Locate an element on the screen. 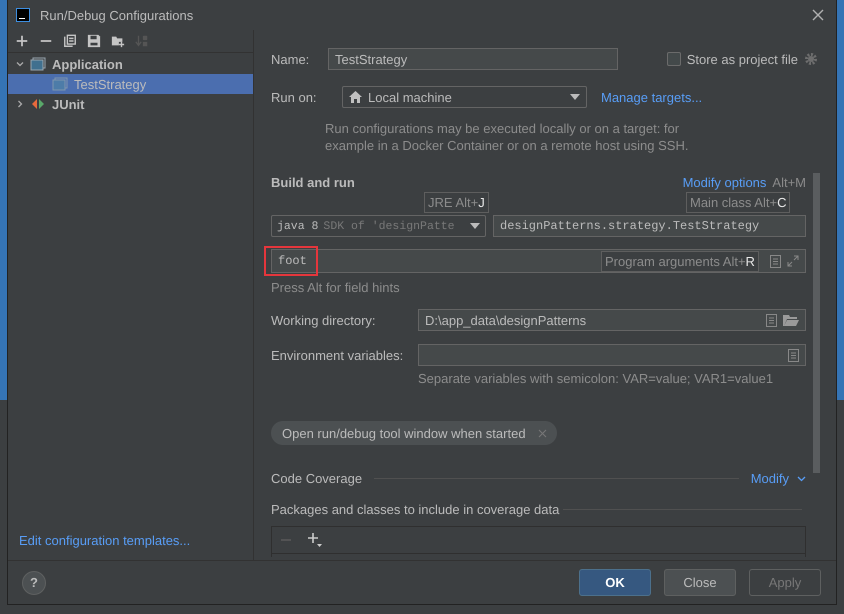 Image resolution: width=844 pixels, height=614 pixels. tree-item: TestStrategy is located at coordinates (130, 84).